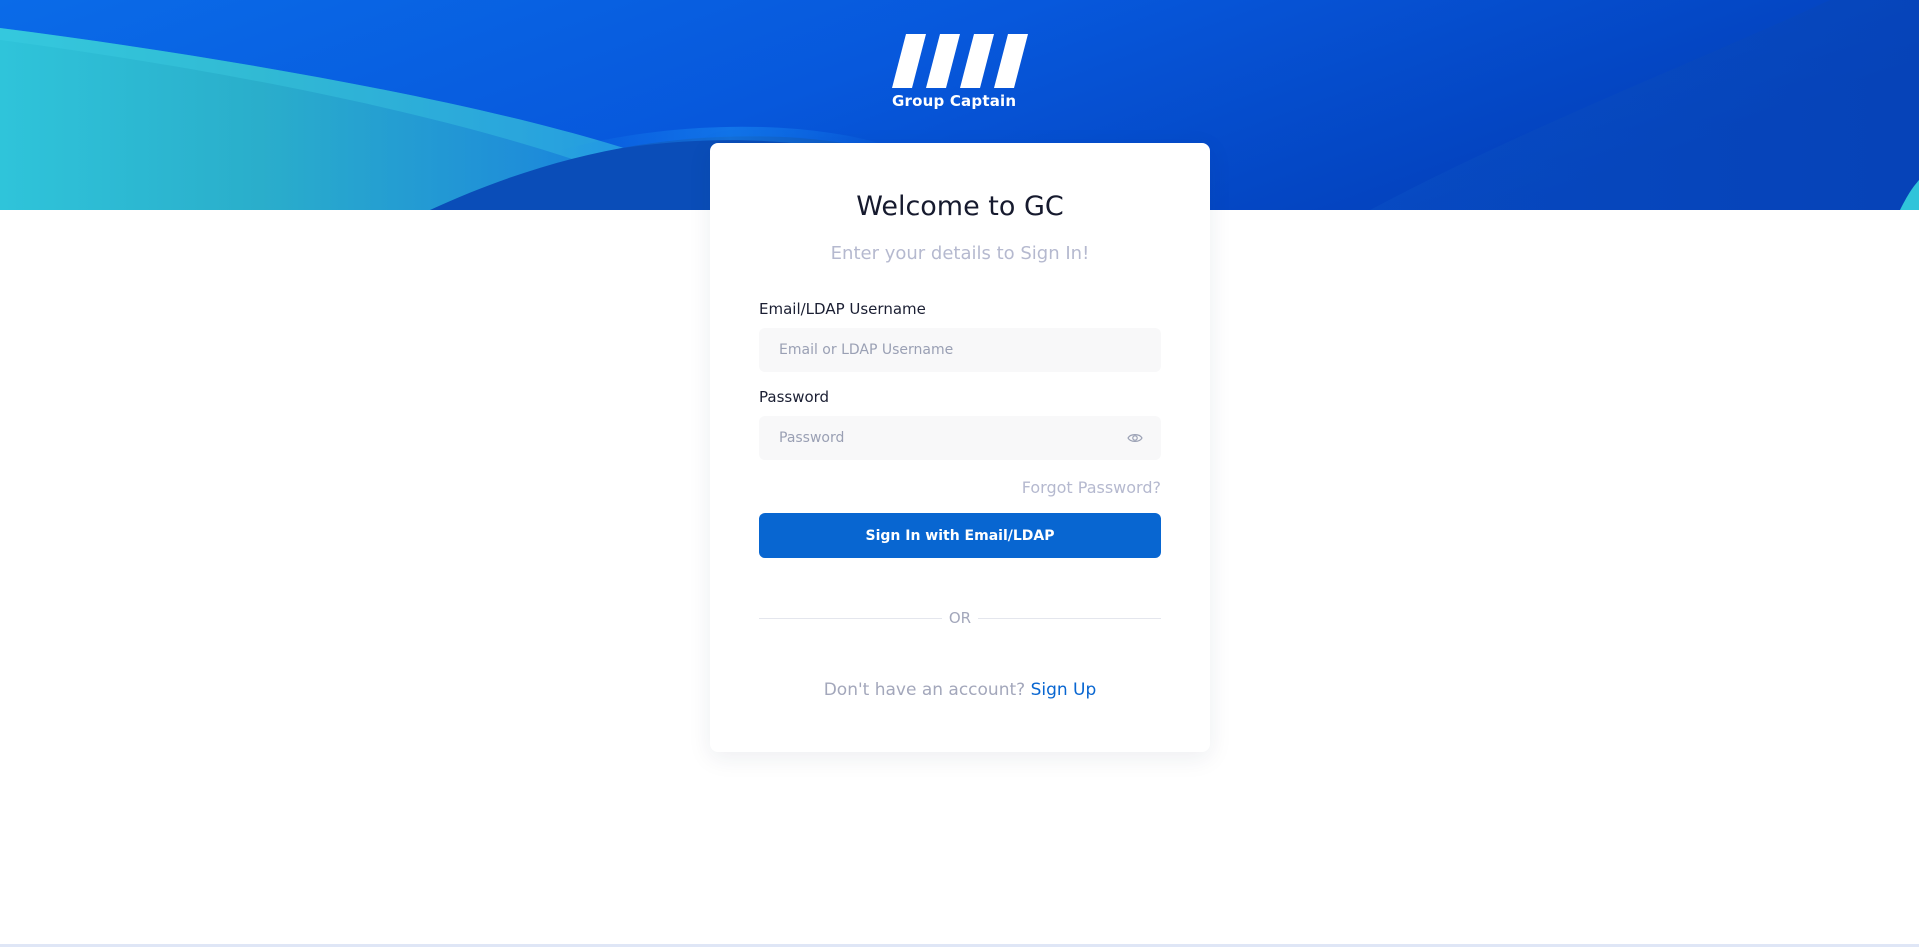 The width and height of the screenshot is (1919, 947). What do you see at coordinates (960, 253) in the screenshot?
I see `page-subtitle: Enter your details to Sign In!` at bounding box center [960, 253].